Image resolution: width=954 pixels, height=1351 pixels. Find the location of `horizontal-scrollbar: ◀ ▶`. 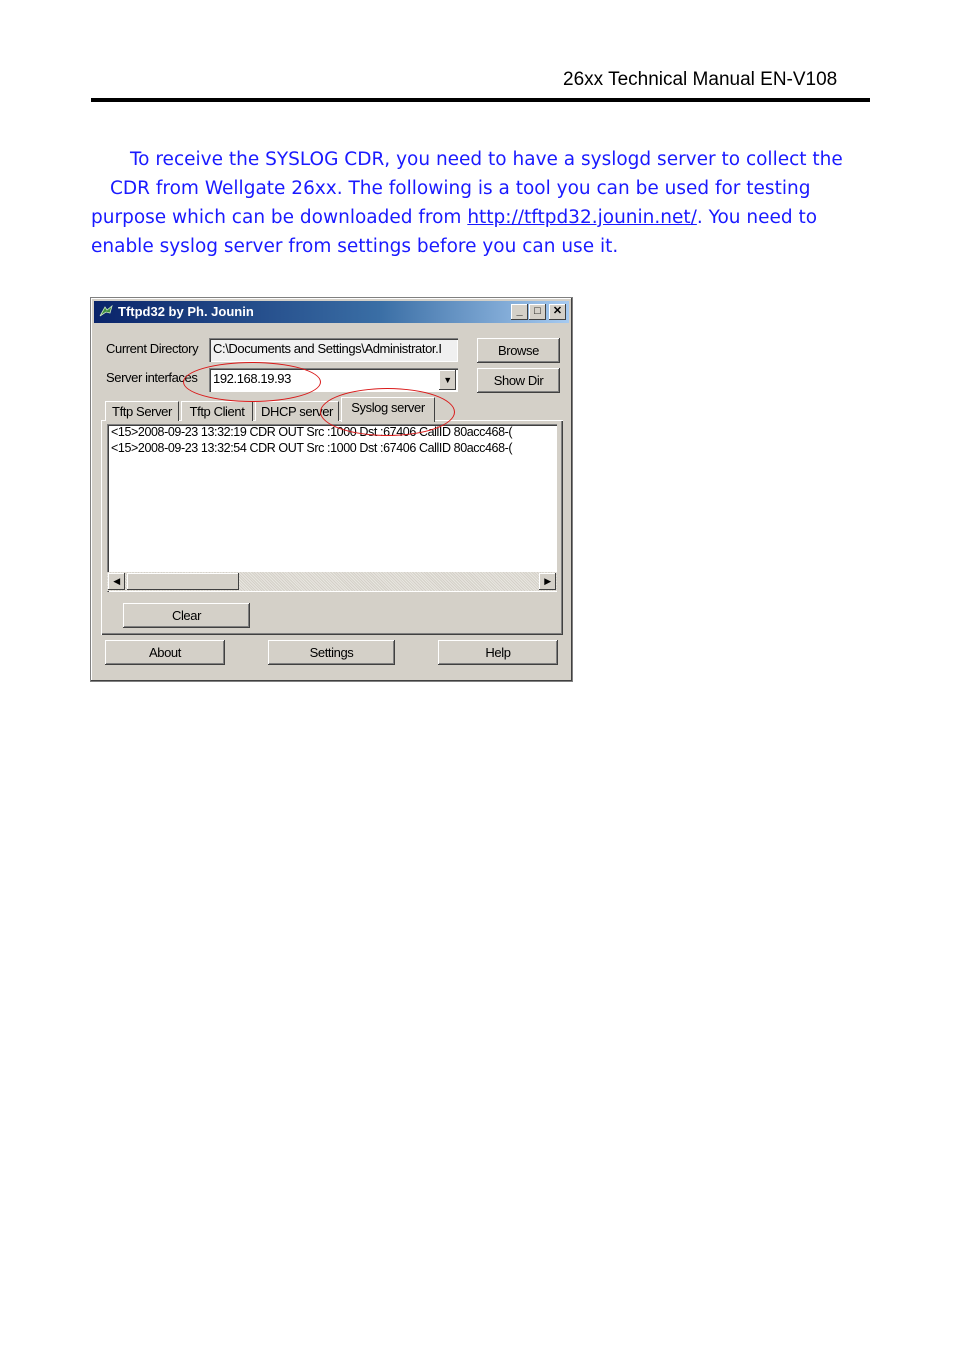

horizontal-scrollbar: ◀ ▶ is located at coordinates (332, 581).